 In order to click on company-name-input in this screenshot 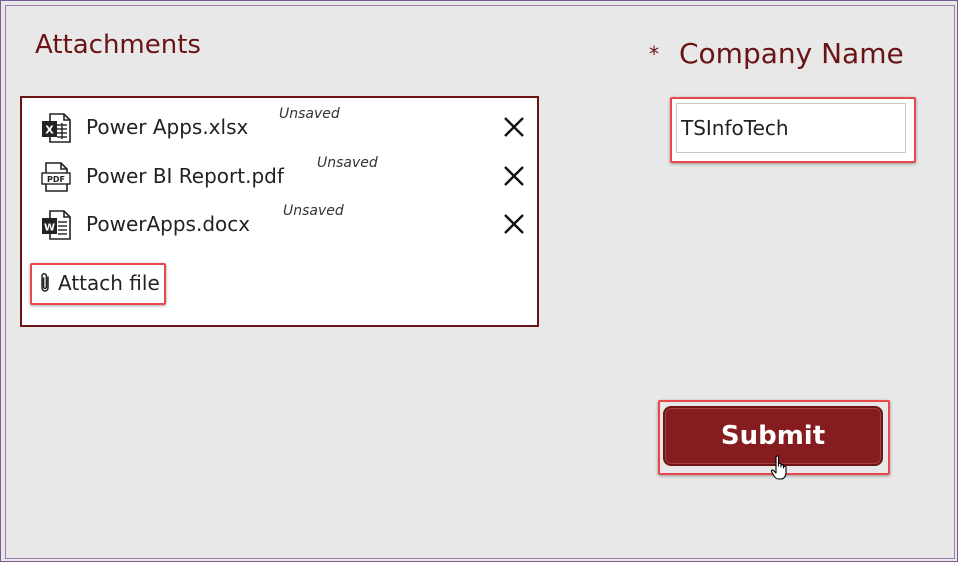, I will do `click(791, 128)`.